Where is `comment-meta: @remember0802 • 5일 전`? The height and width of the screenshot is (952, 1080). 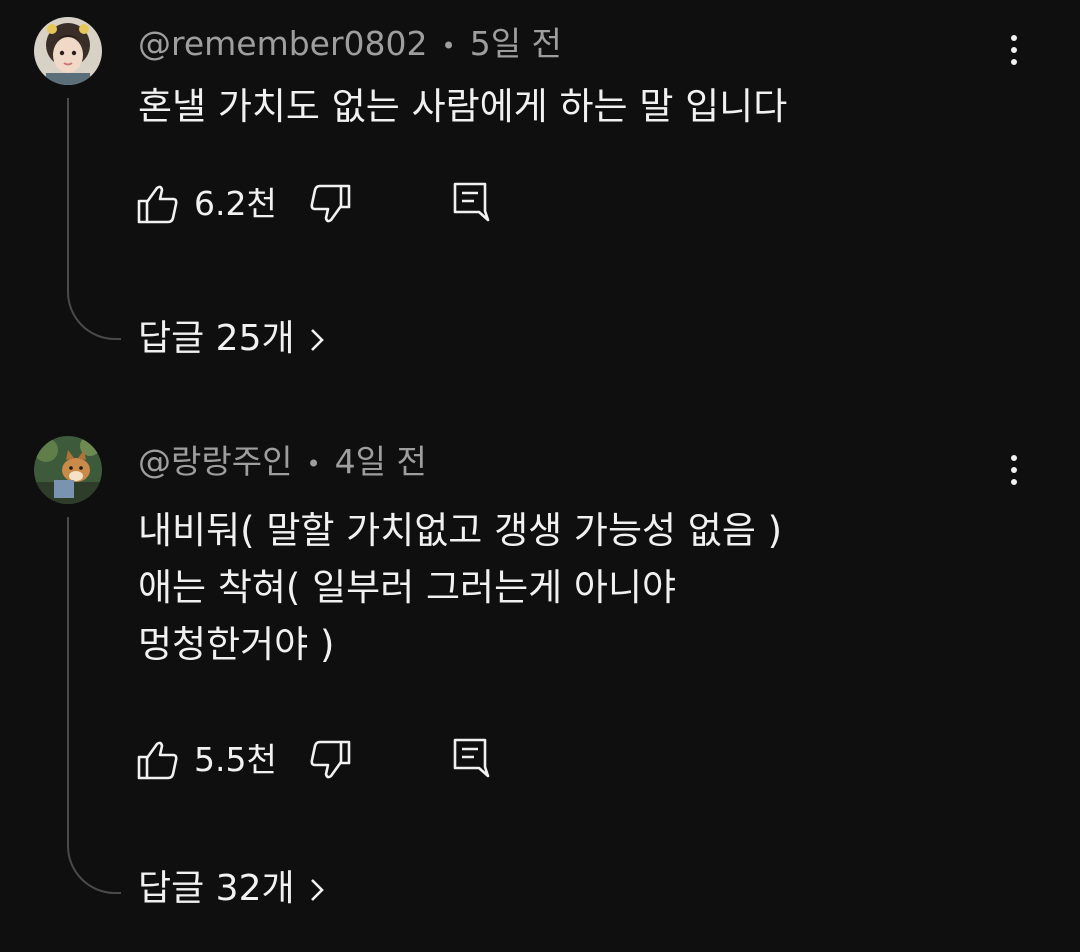 comment-meta: @remember0802 • 5일 전 is located at coordinates (350, 45).